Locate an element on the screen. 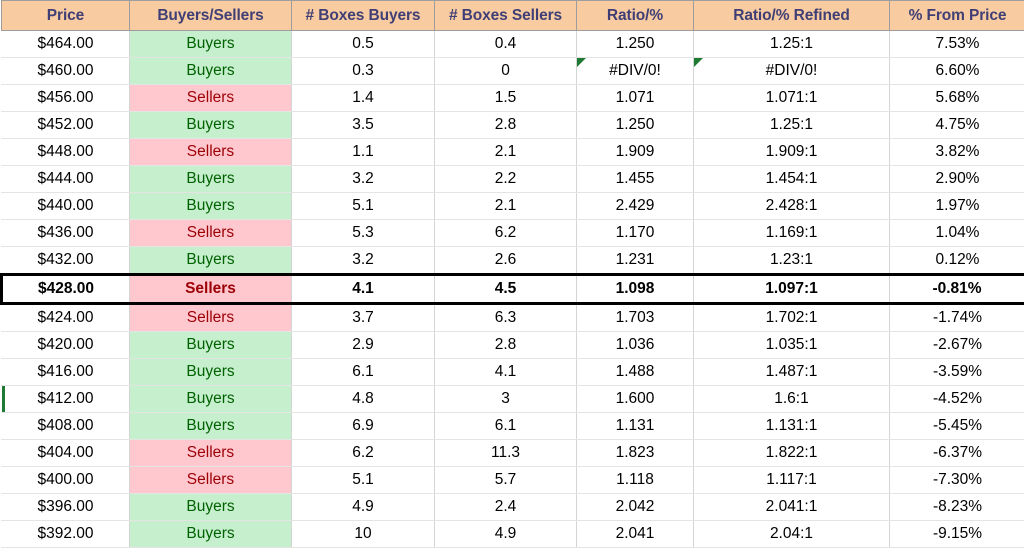 This screenshot has height=548, width=1024. table-row: $444.00Buyers3.22.21.4551.454:12.90% is located at coordinates (513, 179).